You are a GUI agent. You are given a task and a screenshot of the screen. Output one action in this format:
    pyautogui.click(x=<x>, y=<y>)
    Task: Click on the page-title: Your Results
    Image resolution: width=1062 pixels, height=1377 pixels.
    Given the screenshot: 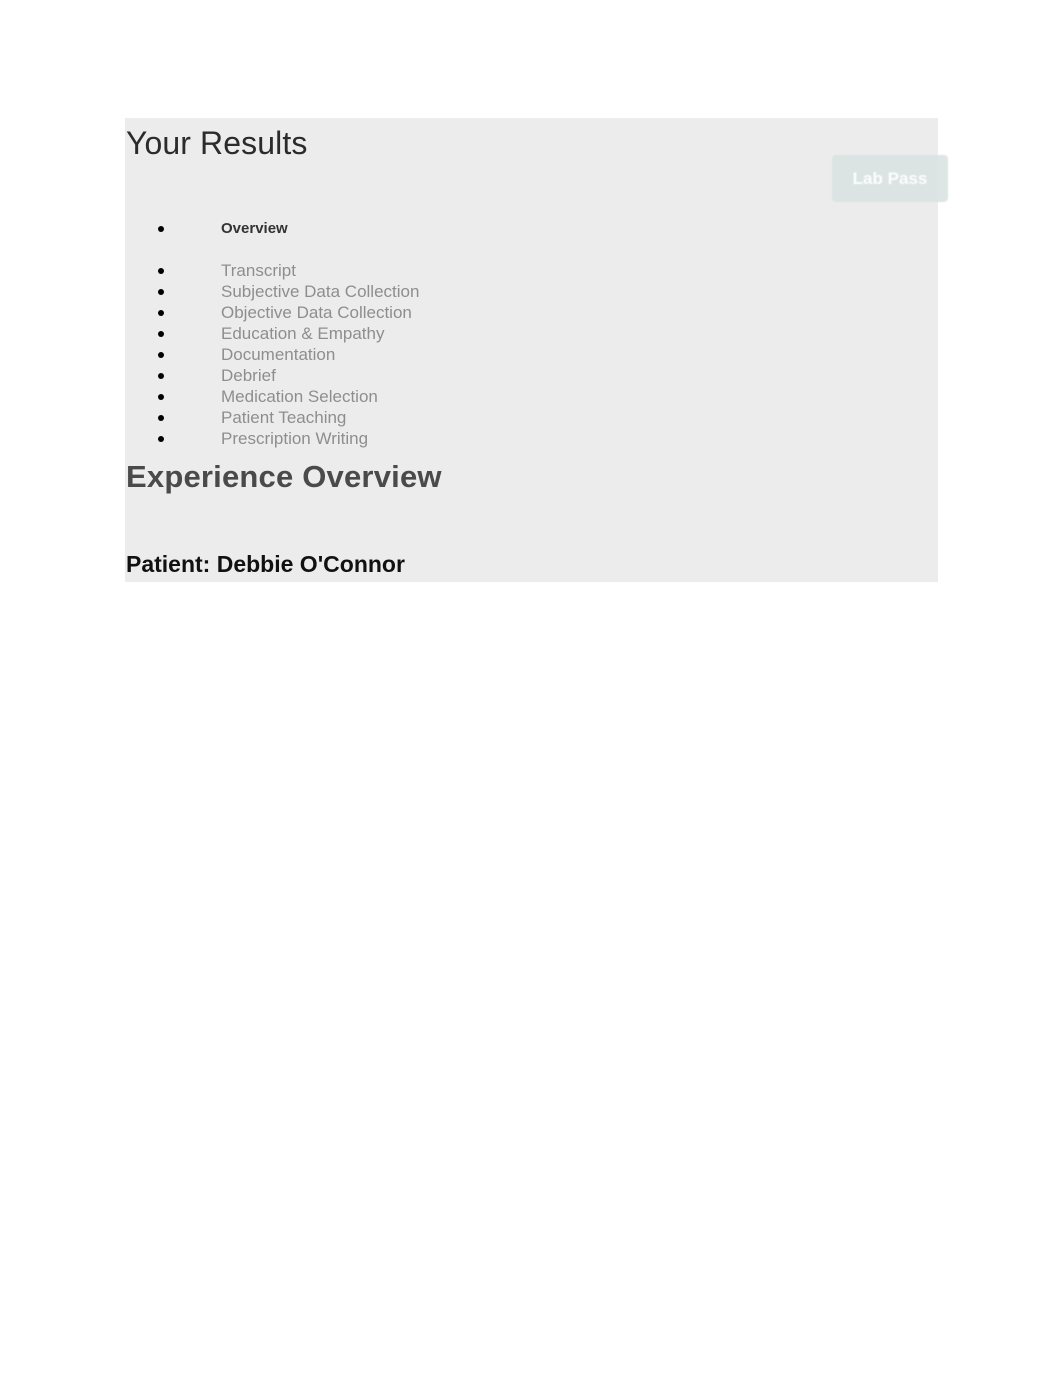 What is the action you would take?
    pyautogui.click(x=217, y=143)
    